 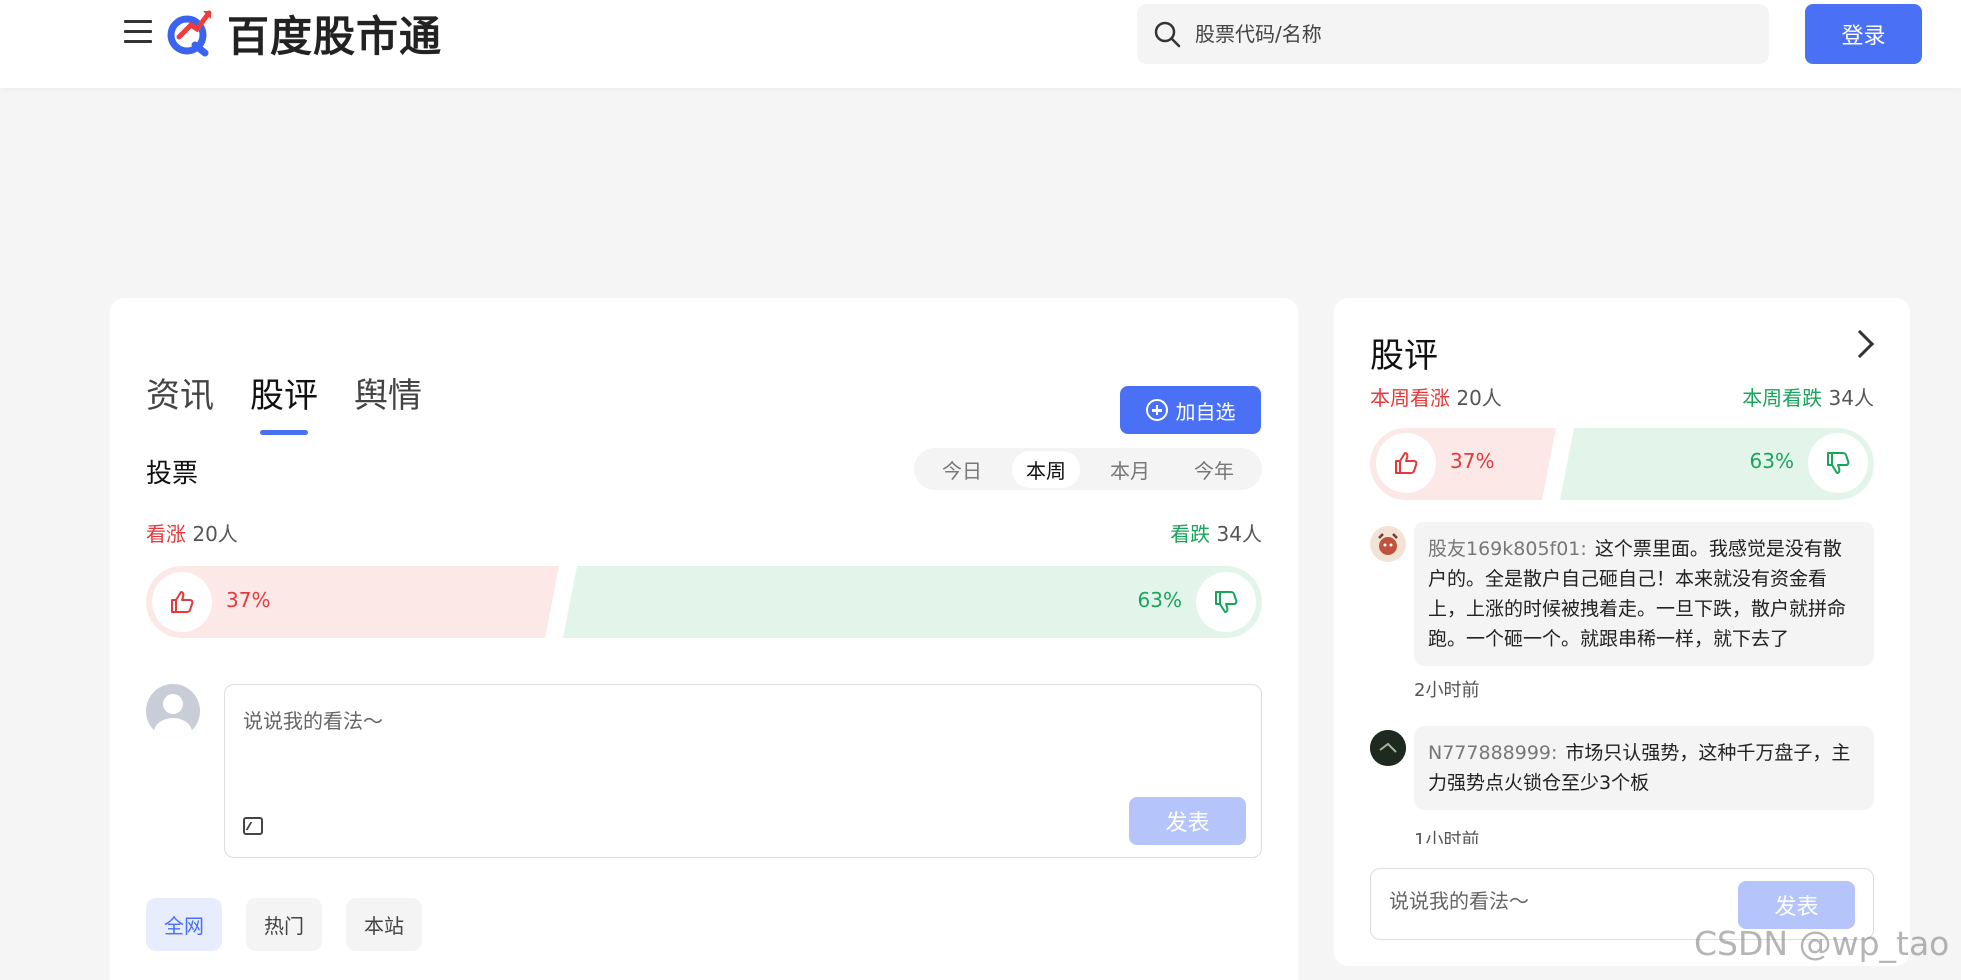 What do you see at coordinates (180, 401) in the screenshot?
I see `tab-news: 资讯` at bounding box center [180, 401].